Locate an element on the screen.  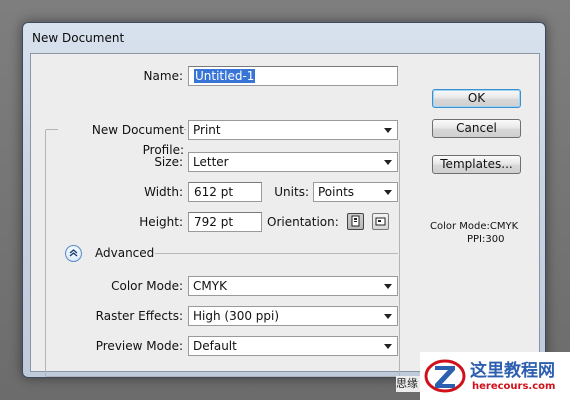
preview-mode-select: Default is located at coordinates (293, 346).